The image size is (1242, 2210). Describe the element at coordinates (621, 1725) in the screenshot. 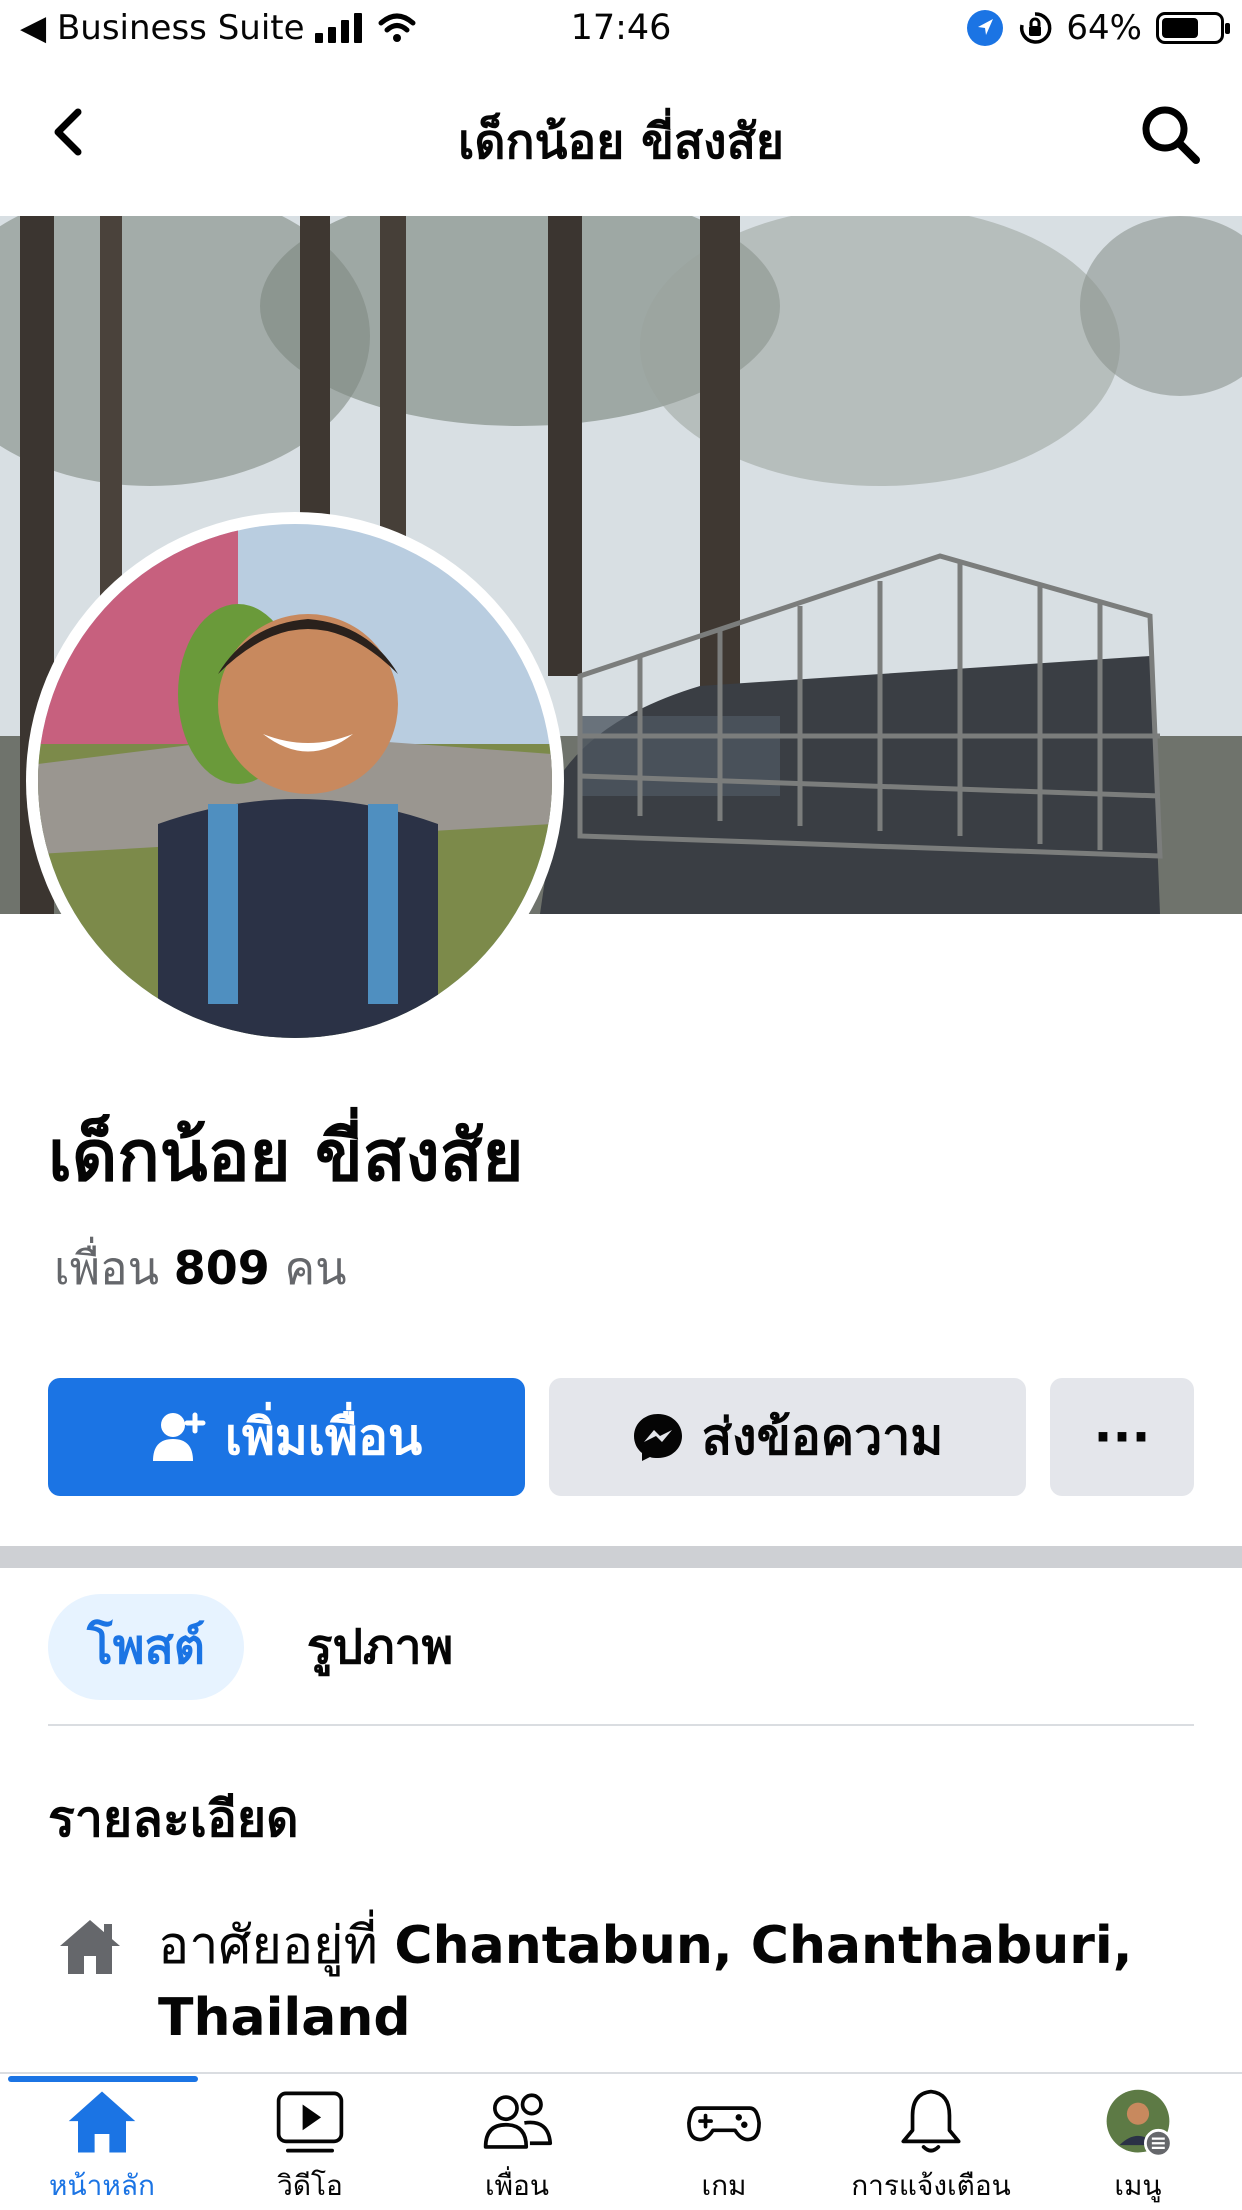

I see `tabs-divider` at that location.